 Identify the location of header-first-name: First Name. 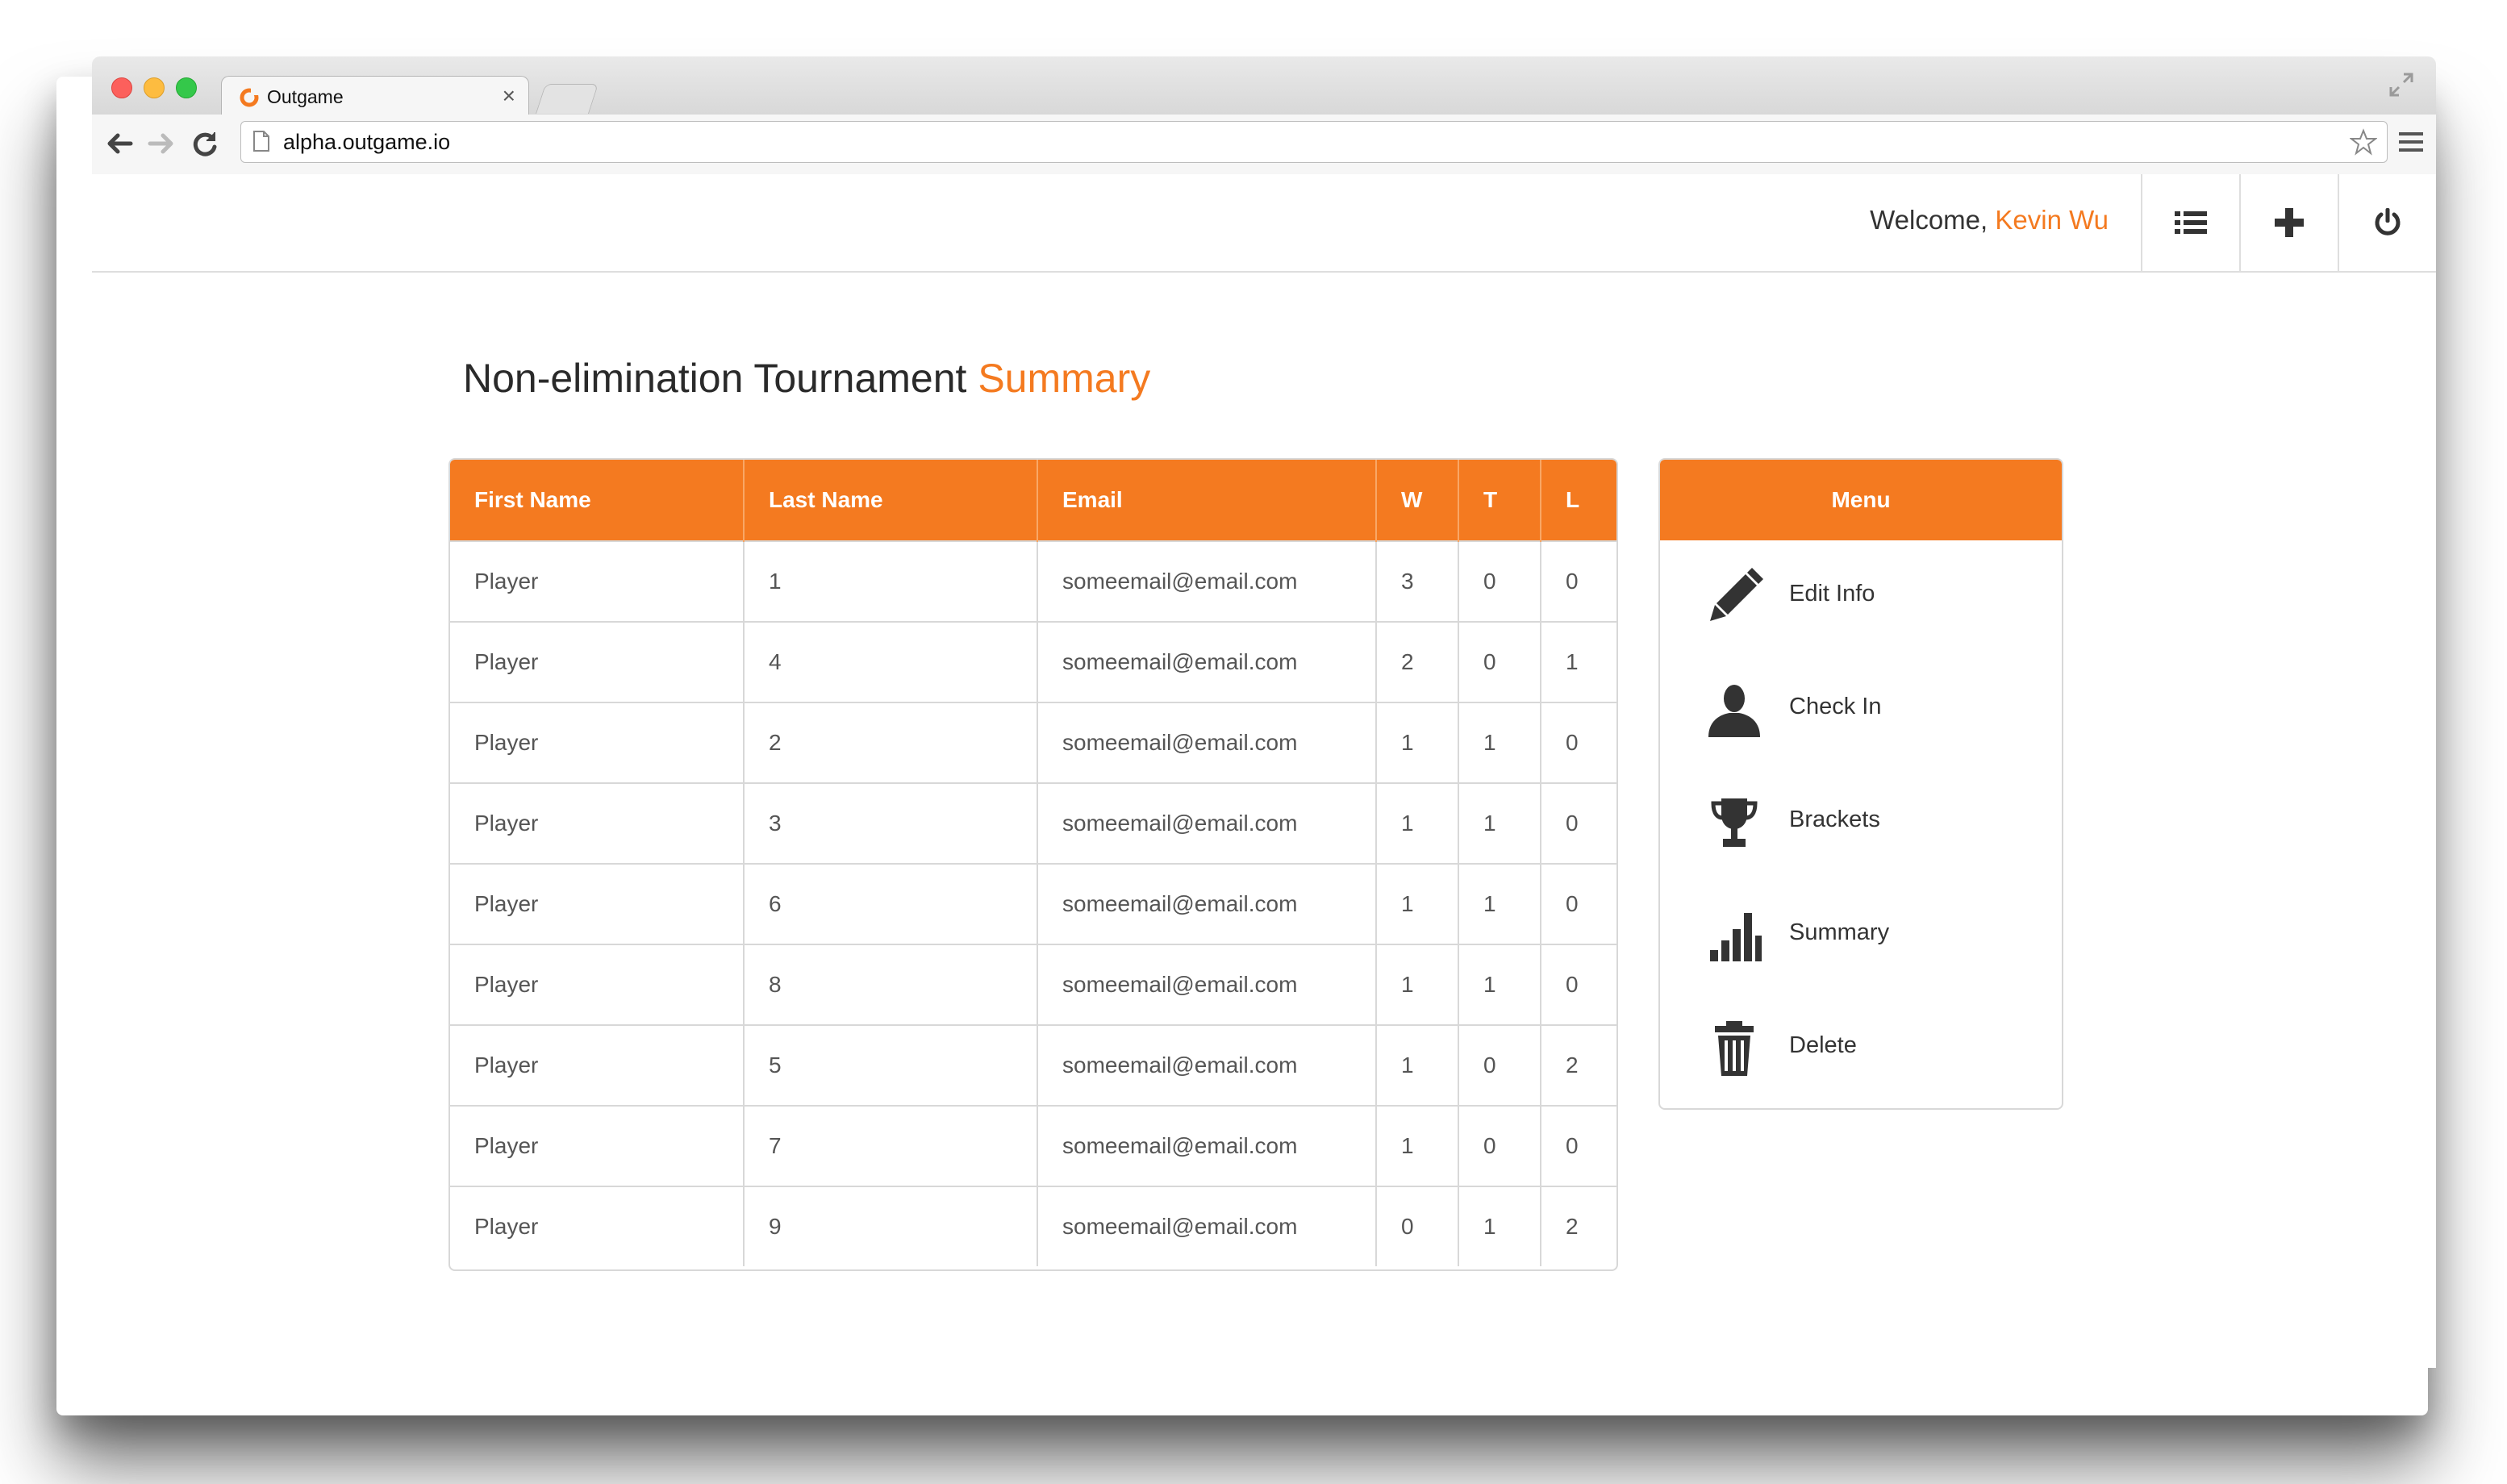
(597, 501).